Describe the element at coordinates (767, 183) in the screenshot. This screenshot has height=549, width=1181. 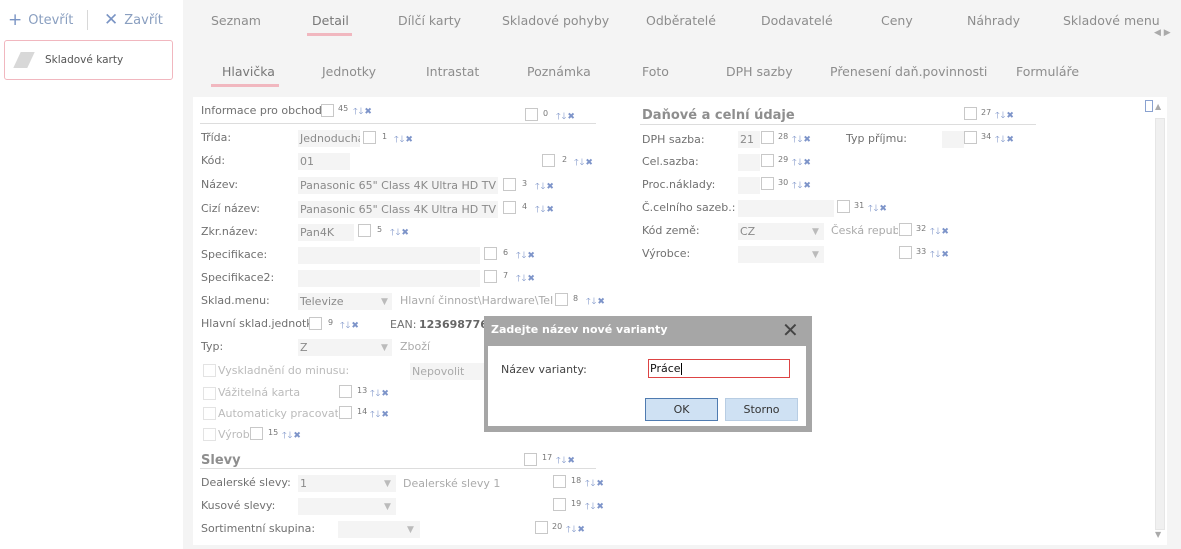
I see `proc-checkbox` at that location.